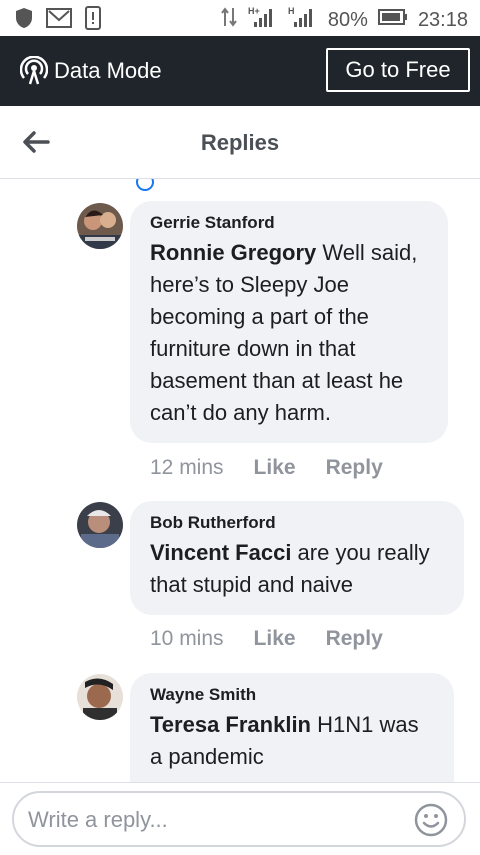 This screenshot has width=480, height=855. I want to click on comment-actions: 12 mins Like Reply, so click(266, 468).